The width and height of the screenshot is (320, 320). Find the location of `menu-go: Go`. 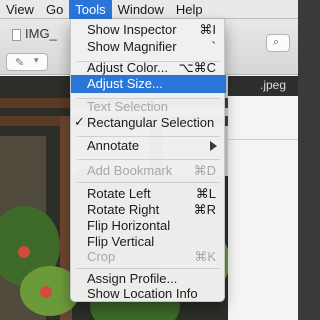

menu-go: Go is located at coordinates (54, 9).